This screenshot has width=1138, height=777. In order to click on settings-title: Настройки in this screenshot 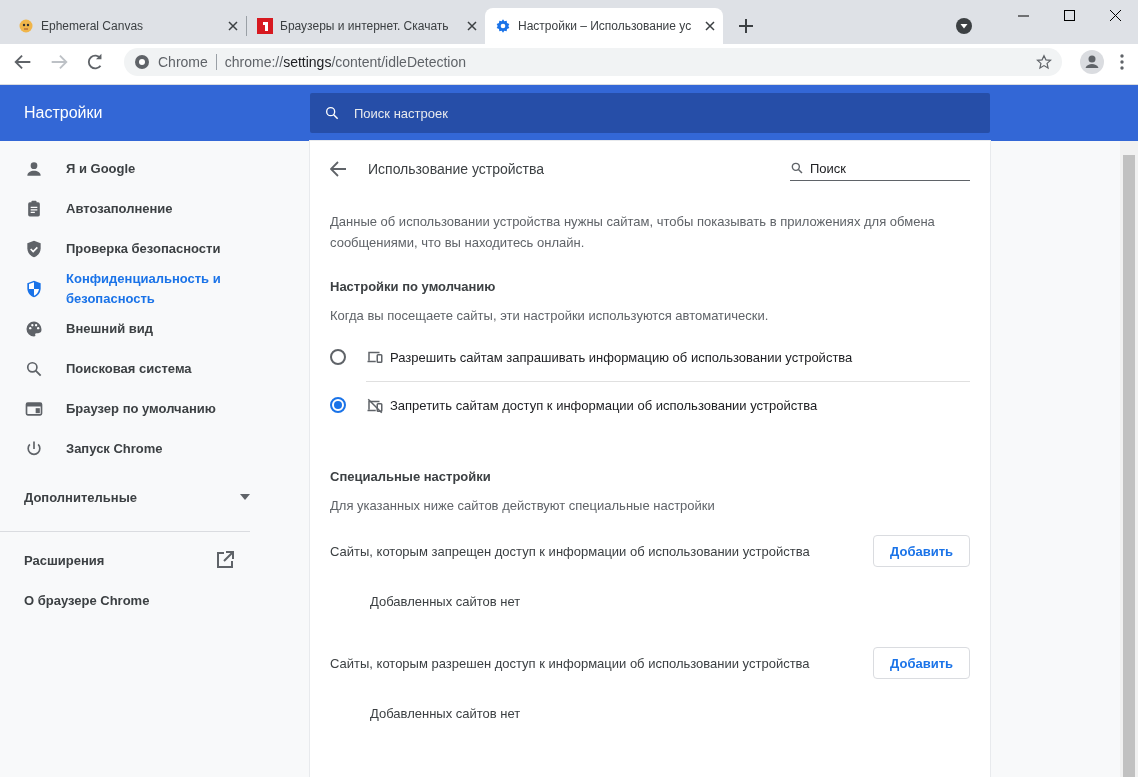, I will do `click(63, 113)`.